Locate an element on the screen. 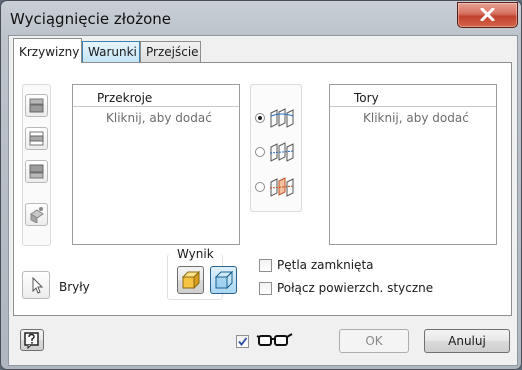  window-title: Wyciągnięcie złożone is located at coordinates (90, 19).